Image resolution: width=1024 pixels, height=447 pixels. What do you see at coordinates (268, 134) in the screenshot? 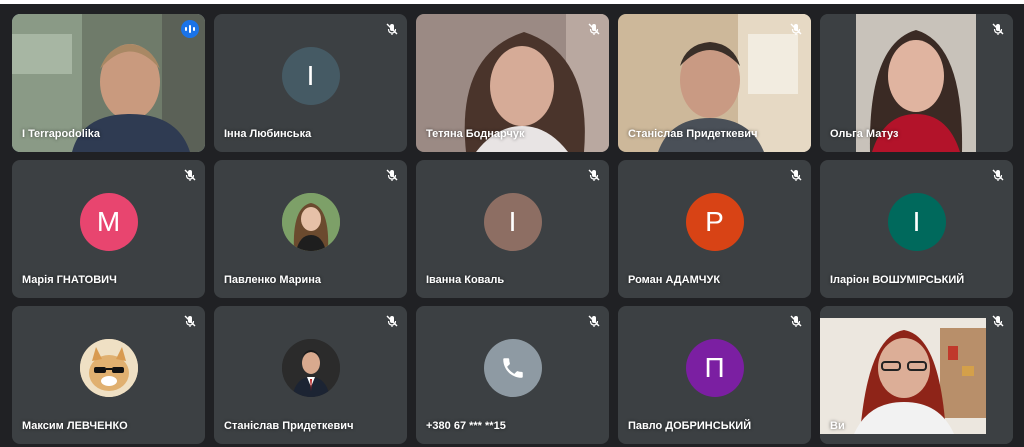
I see `participant-name: Інна Любинська` at bounding box center [268, 134].